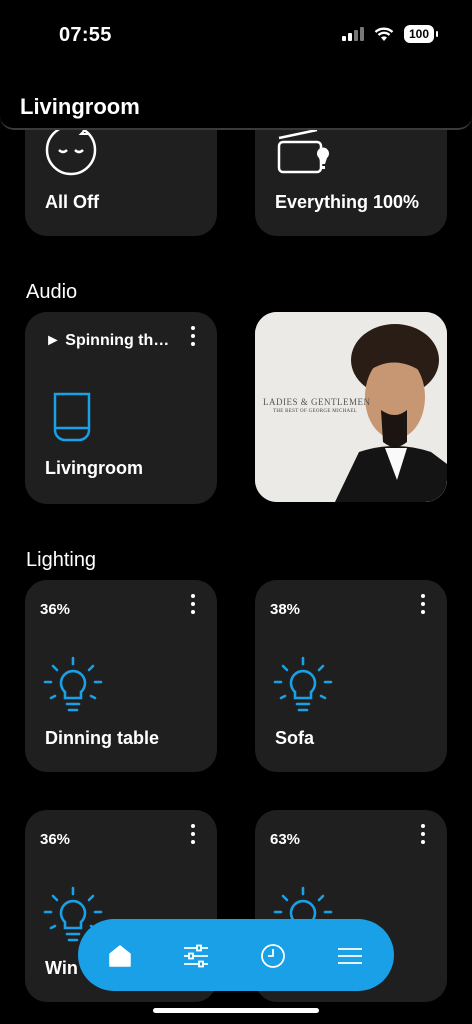 This screenshot has width=472, height=1024. Describe the element at coordinates (52, 292) in the screenshot. I see `section-title-audio: Audio` at that location.